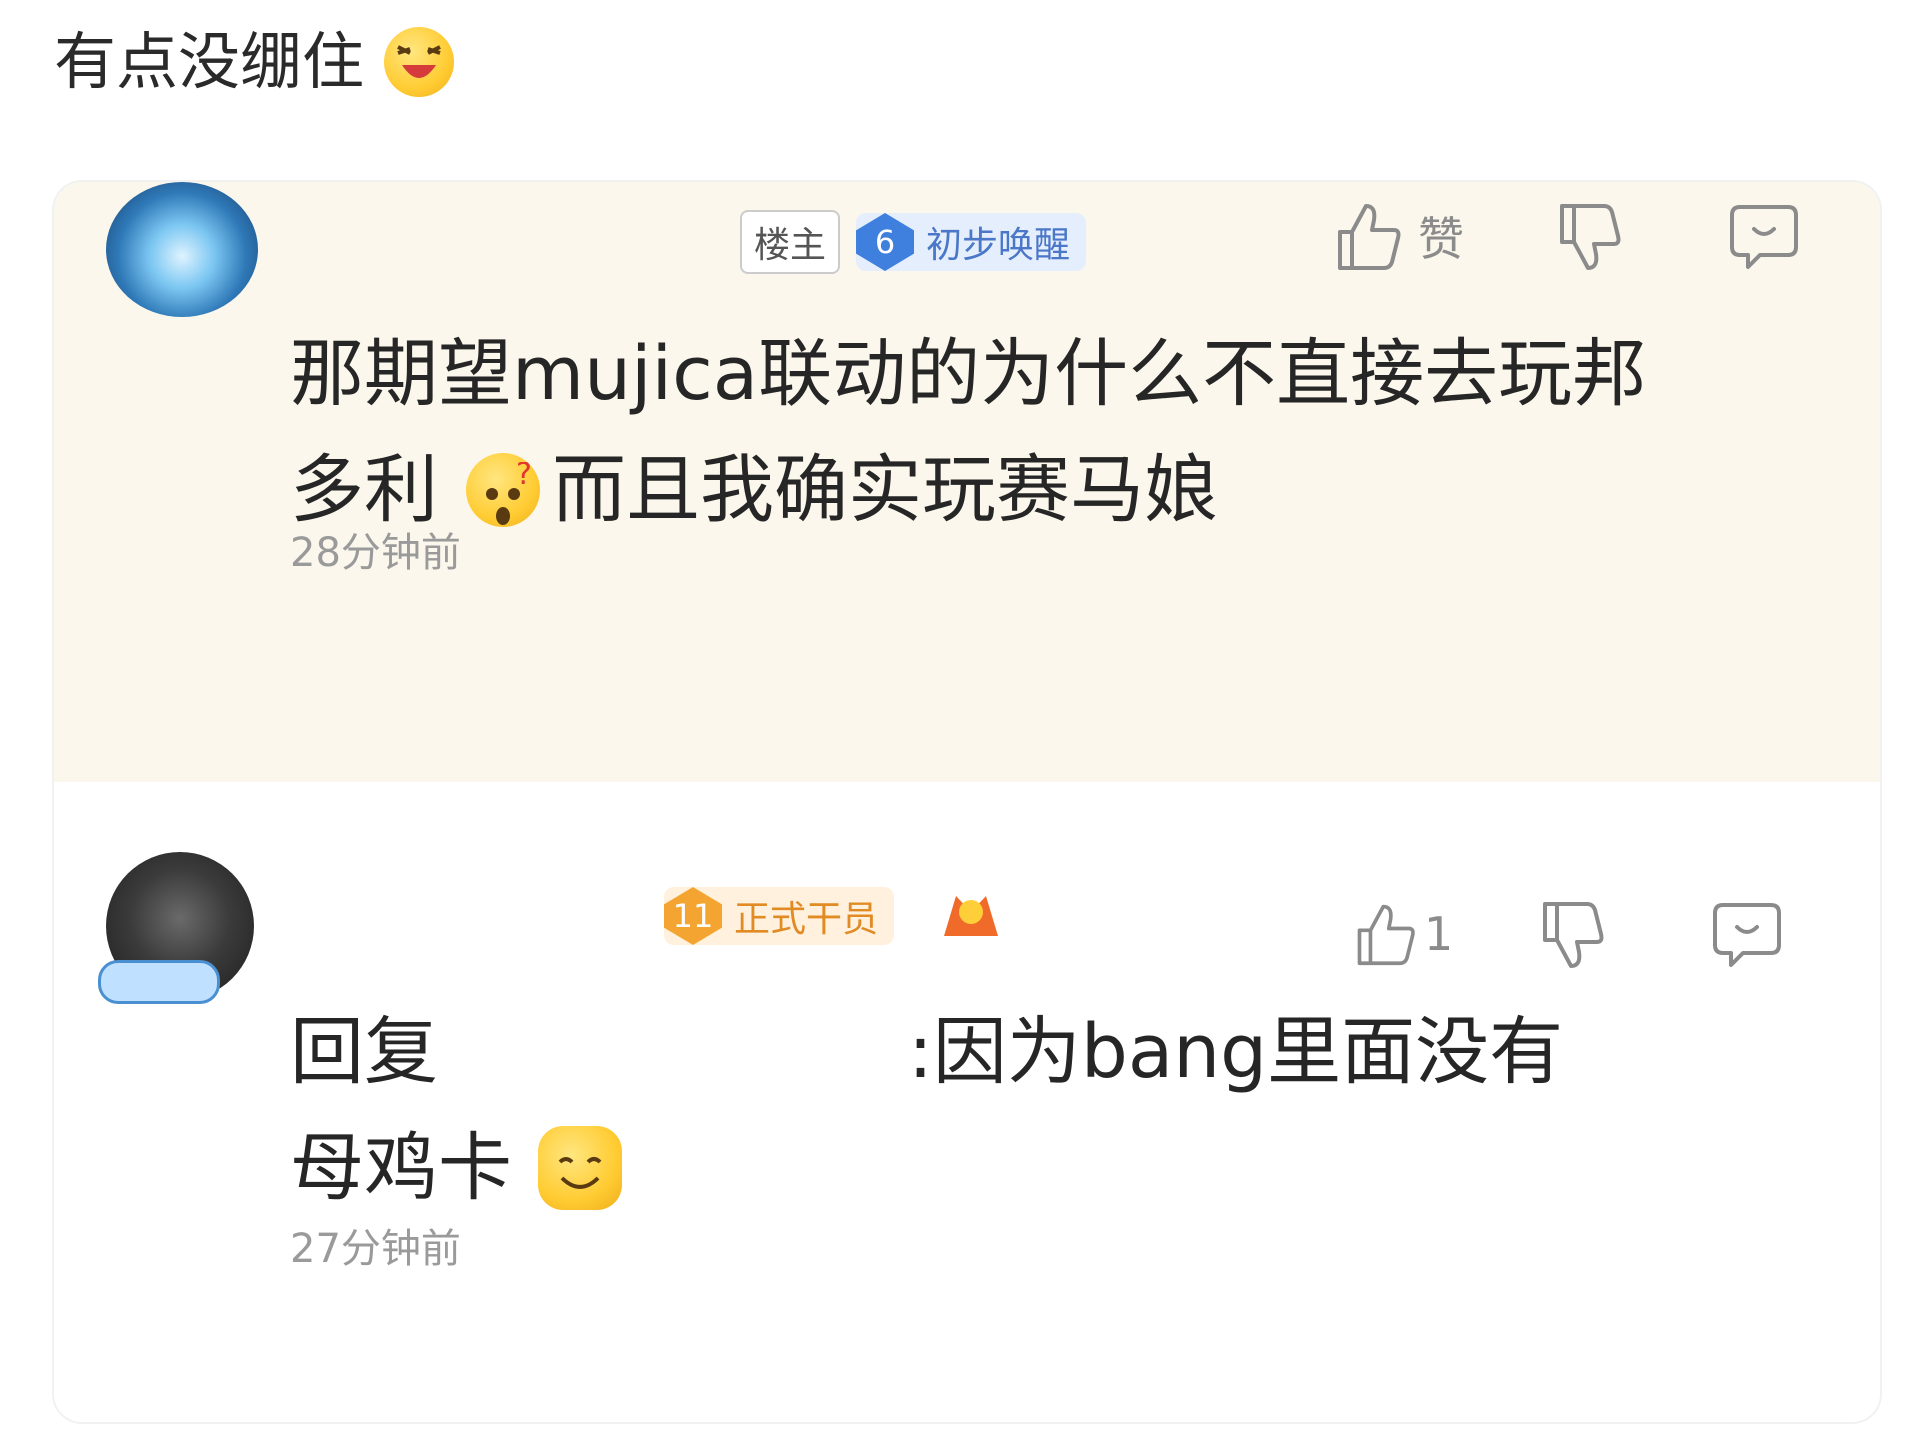 This screenshot has width=1920, height=1440. Describe the element at coordinates (998, 245) in the screenshot. I see `level-title: 初步唤醒` at that location.